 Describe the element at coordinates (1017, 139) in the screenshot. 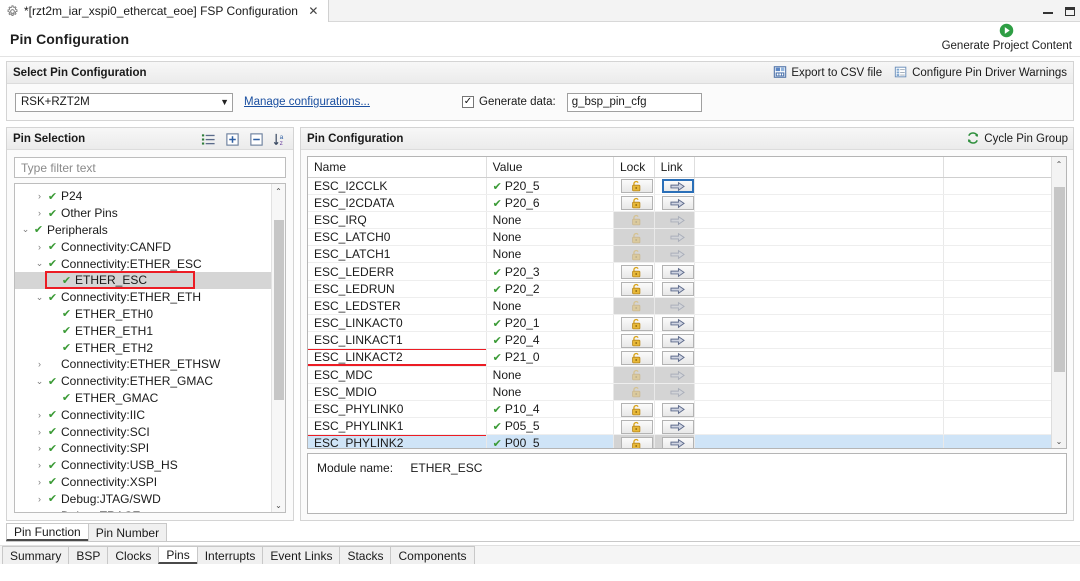

I see `cycle-pin-group-button: Cycle Pin Group` at that location.